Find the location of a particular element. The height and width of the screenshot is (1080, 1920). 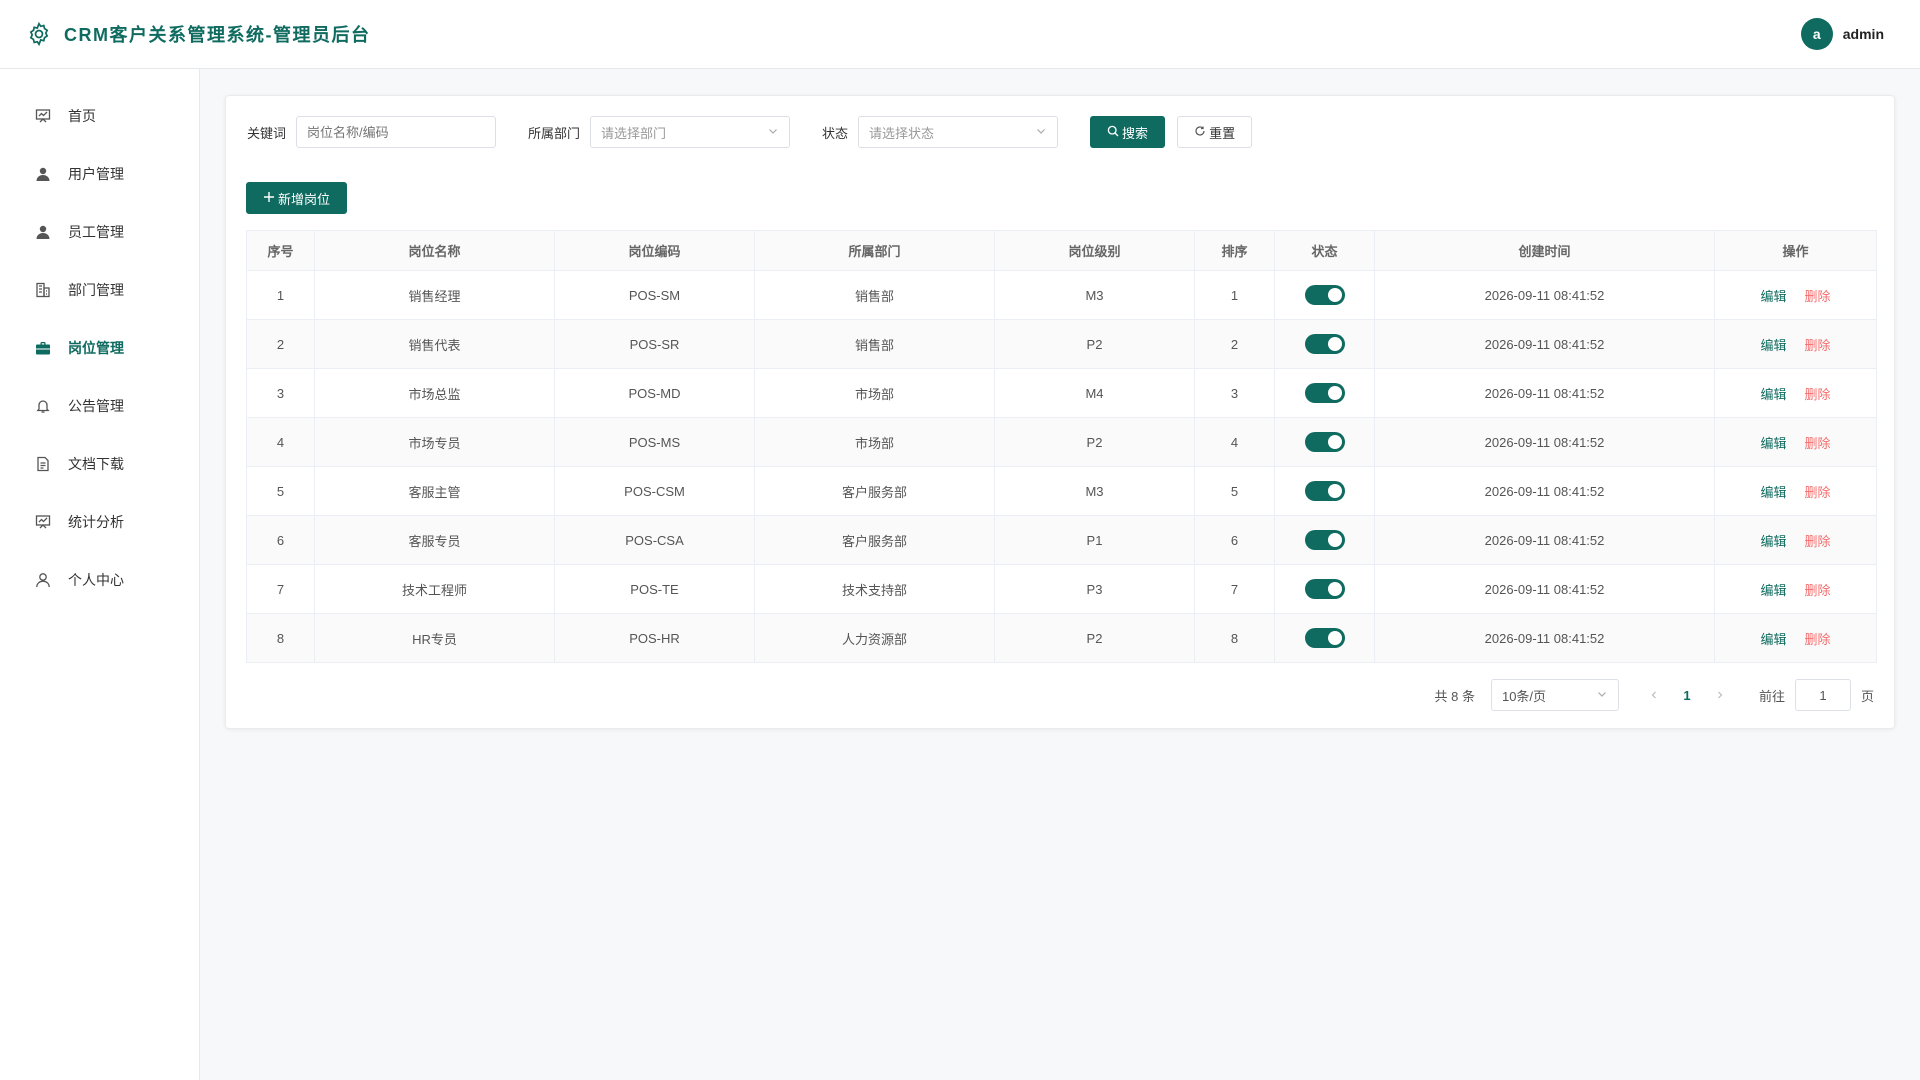

cell-sort: 8 is located at coordinates (1234, 638).